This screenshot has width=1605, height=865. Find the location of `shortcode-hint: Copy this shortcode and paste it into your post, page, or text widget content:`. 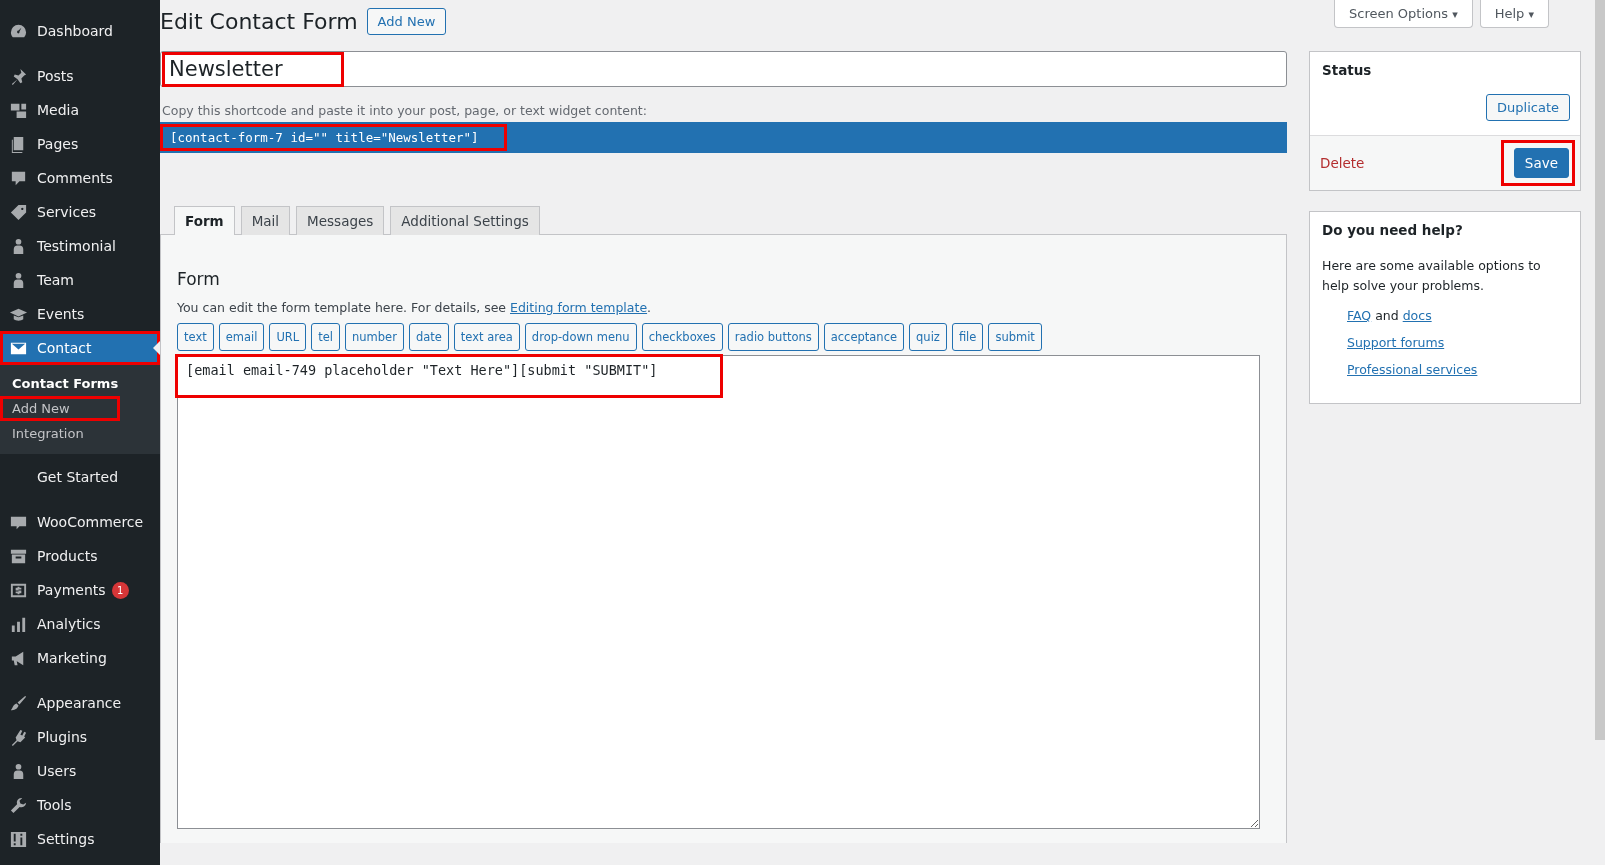

shortcode-hint: Copy this shortcode and paste it into your post, page, or text widget content: is located at coordinates (405, 110).